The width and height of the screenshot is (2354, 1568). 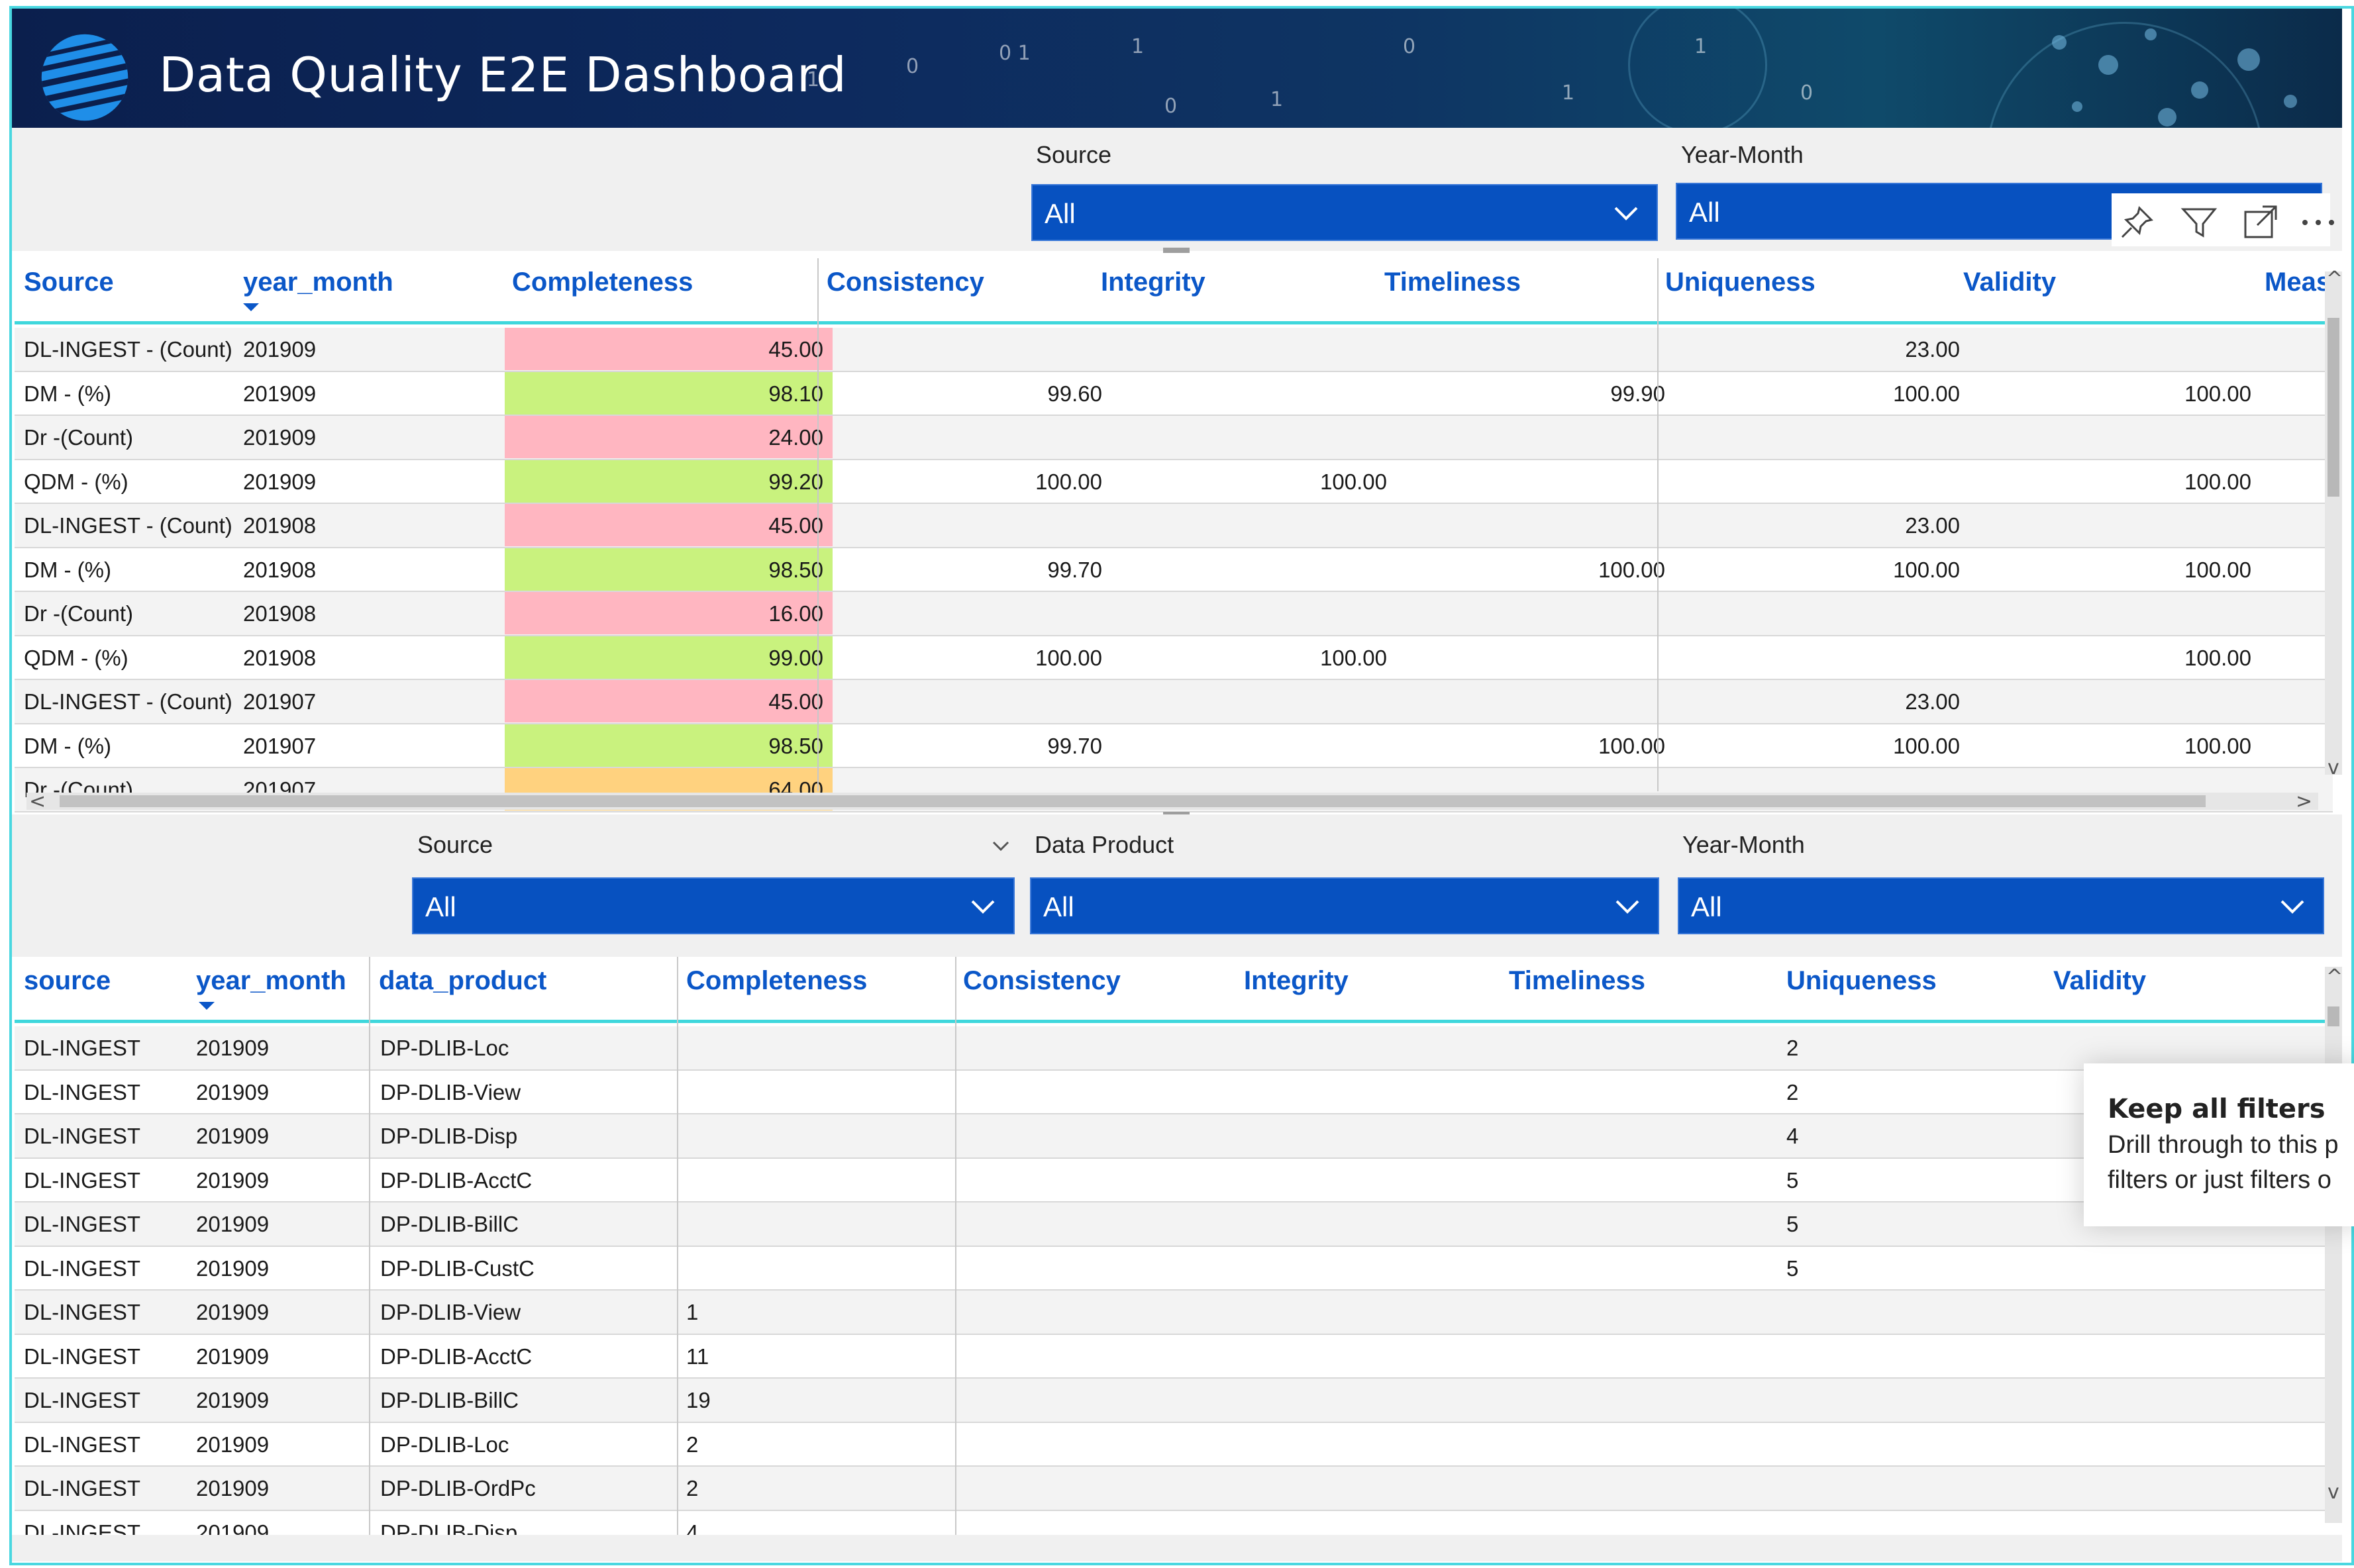 What do you see at coordinates (1174, 1092) in the screenshot?
I see `table-row: DL-INGEST 201909 DP-DLIB-View 2` at bounding box center [1174, 1092].